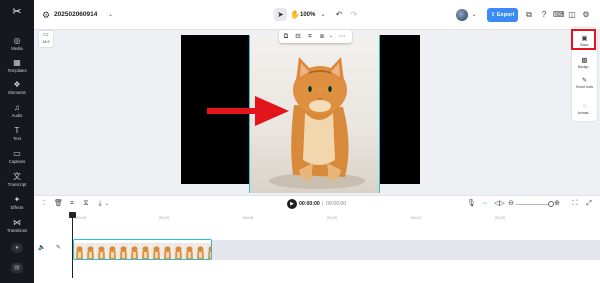 The height and width of the screenshot is (283, 600). I want to click on sidebar-item-text: T Text, so click(17, 137).